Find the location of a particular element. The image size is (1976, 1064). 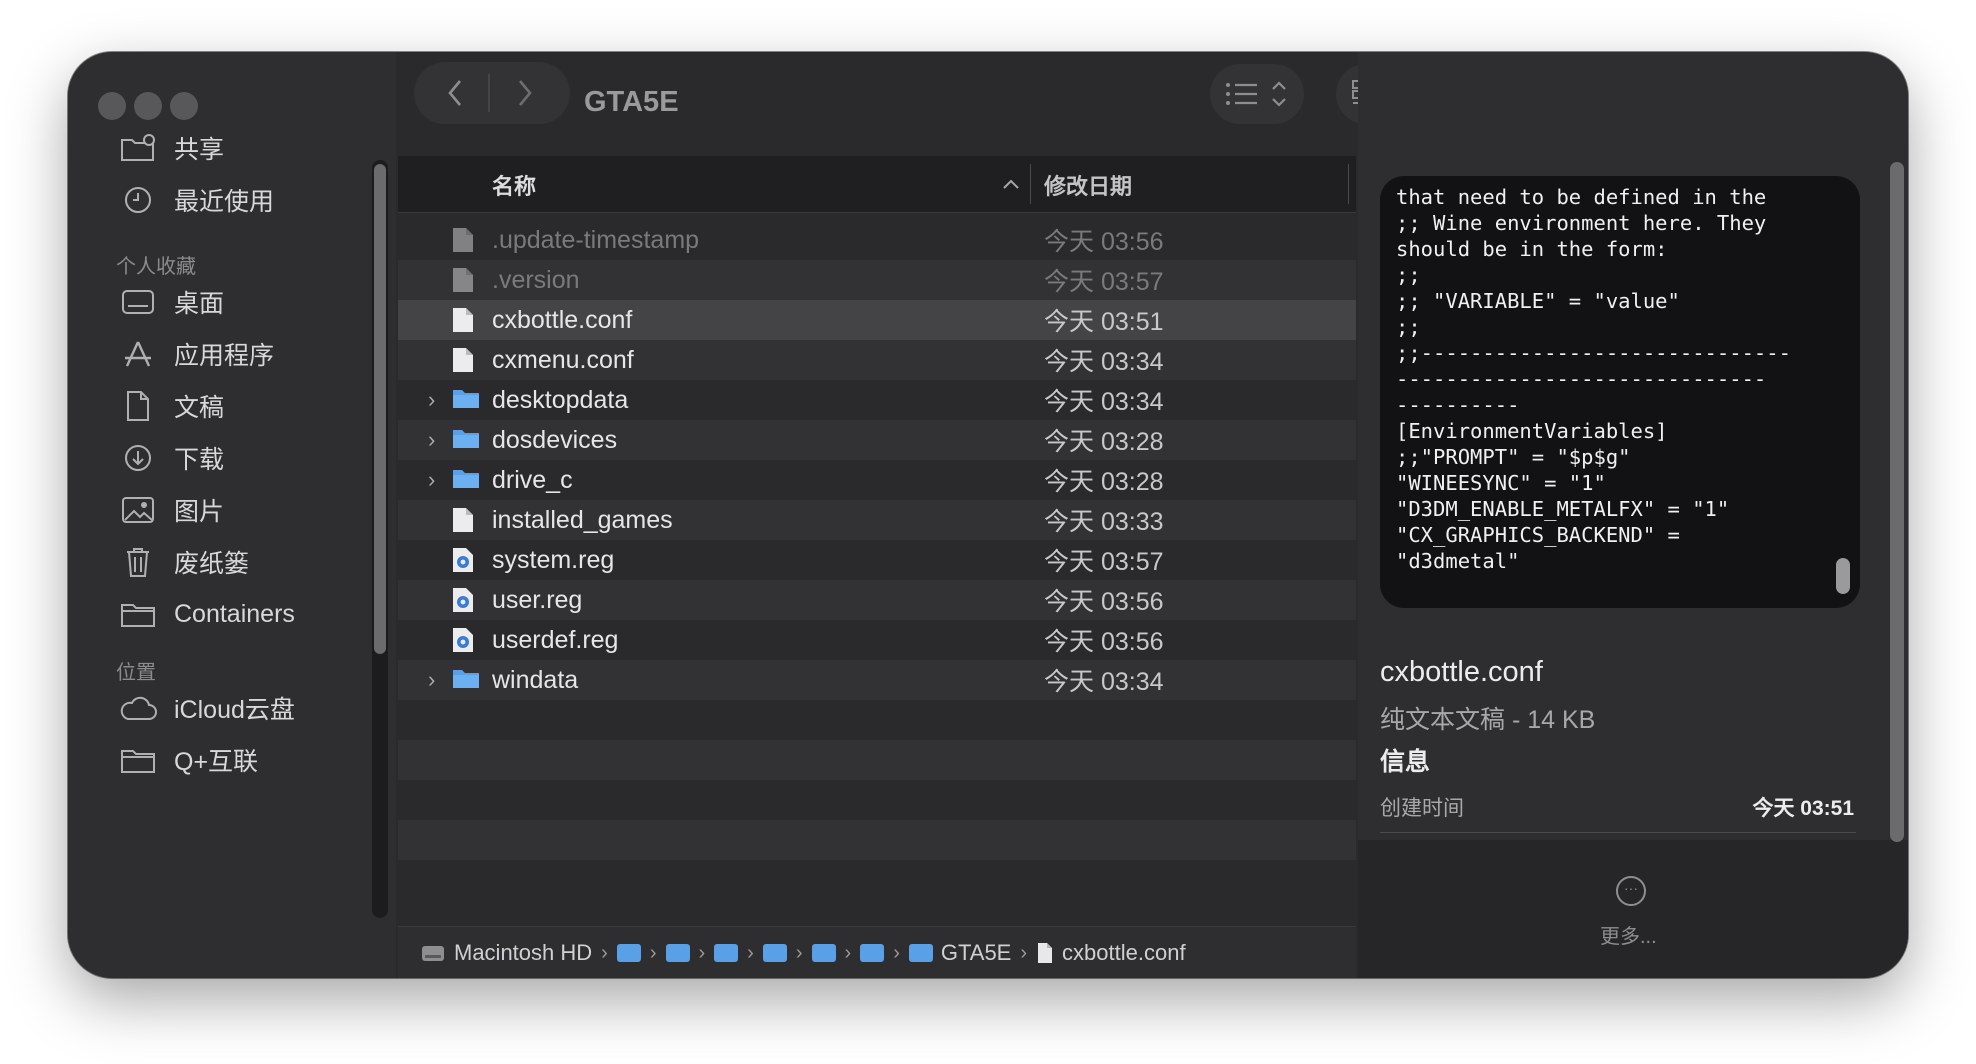

sidebar-scrollbar-thumb is located at coordinates (380, 409).